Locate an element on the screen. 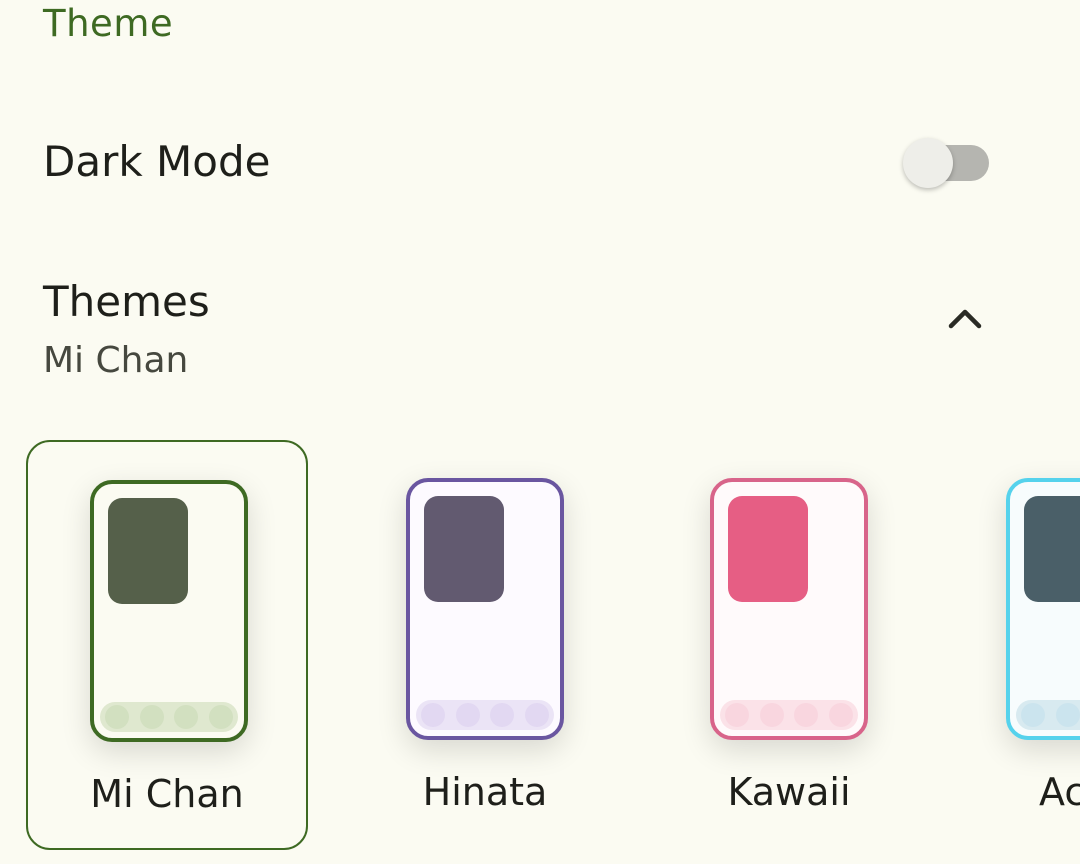 This screenshot has height=864, width=1080. theme-name: Ac is located at coordinates (1059, 792).